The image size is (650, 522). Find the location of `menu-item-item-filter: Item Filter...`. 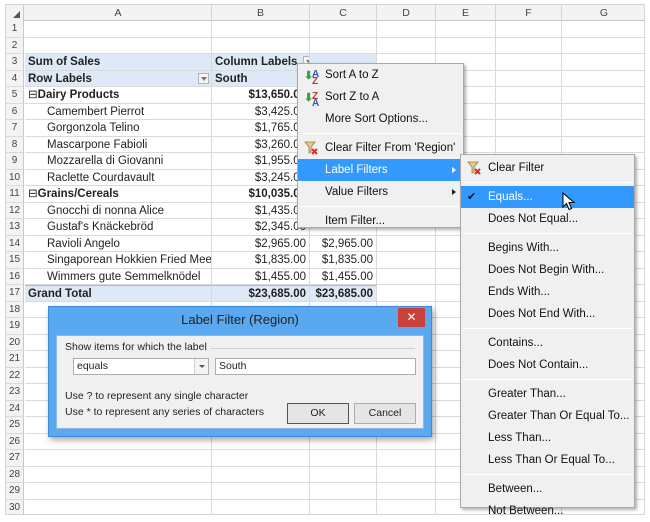

menu-item-item-filter: Item Filter... is located at coordinates (380, 221).